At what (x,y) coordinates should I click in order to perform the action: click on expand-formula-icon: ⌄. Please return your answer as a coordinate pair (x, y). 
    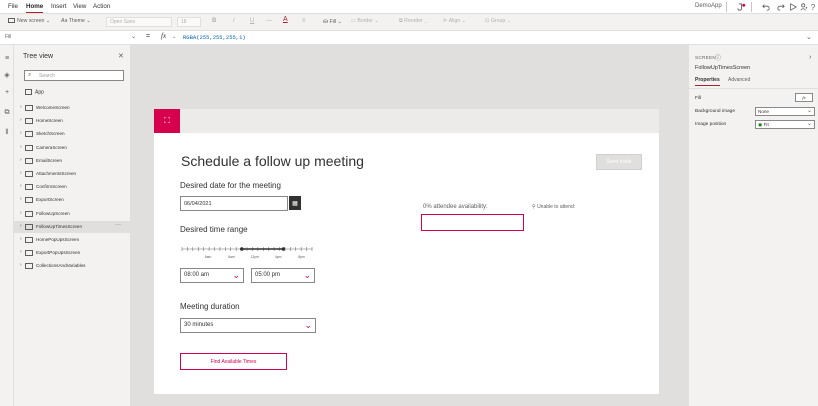
    Looking at the image, I should click on (809, 37).